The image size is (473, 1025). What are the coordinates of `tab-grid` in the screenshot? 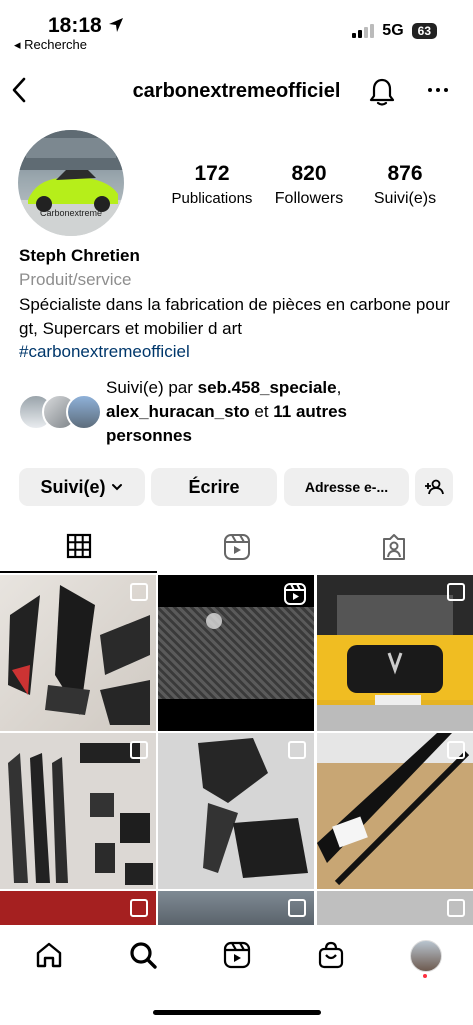 It's located at (79, 548).